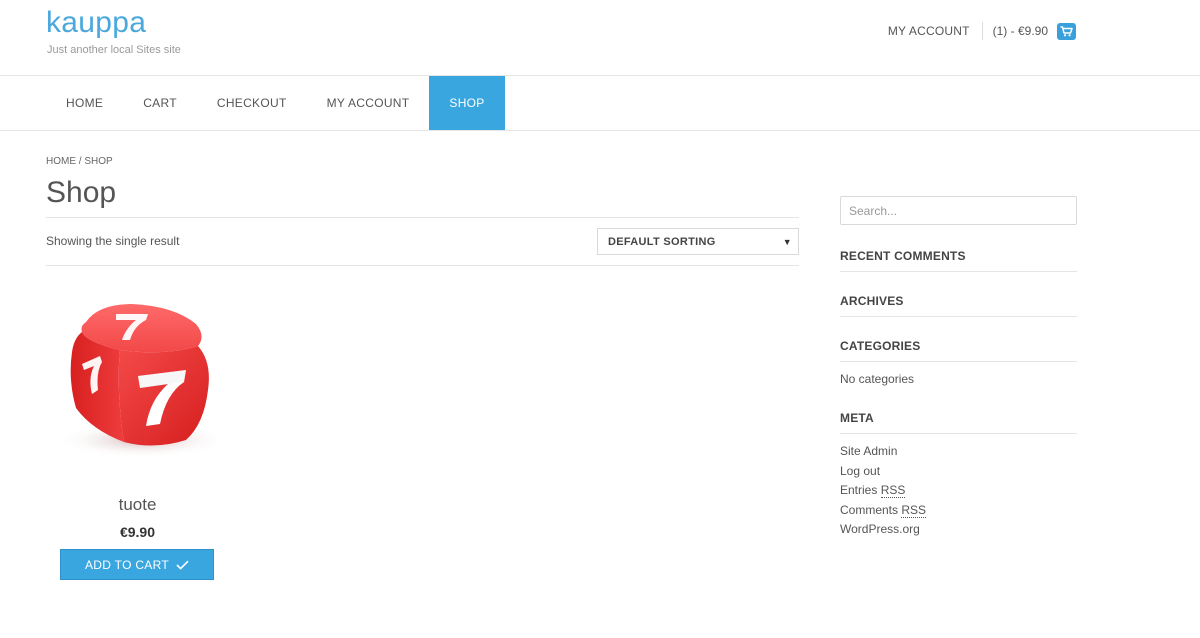 This screenshot has height=638, width=1200. What do you see at coordinates (1020, 31) in the screenshot?
I see `header-cart-summary: (1) - €9.90` at bounding box center [1020, 31].